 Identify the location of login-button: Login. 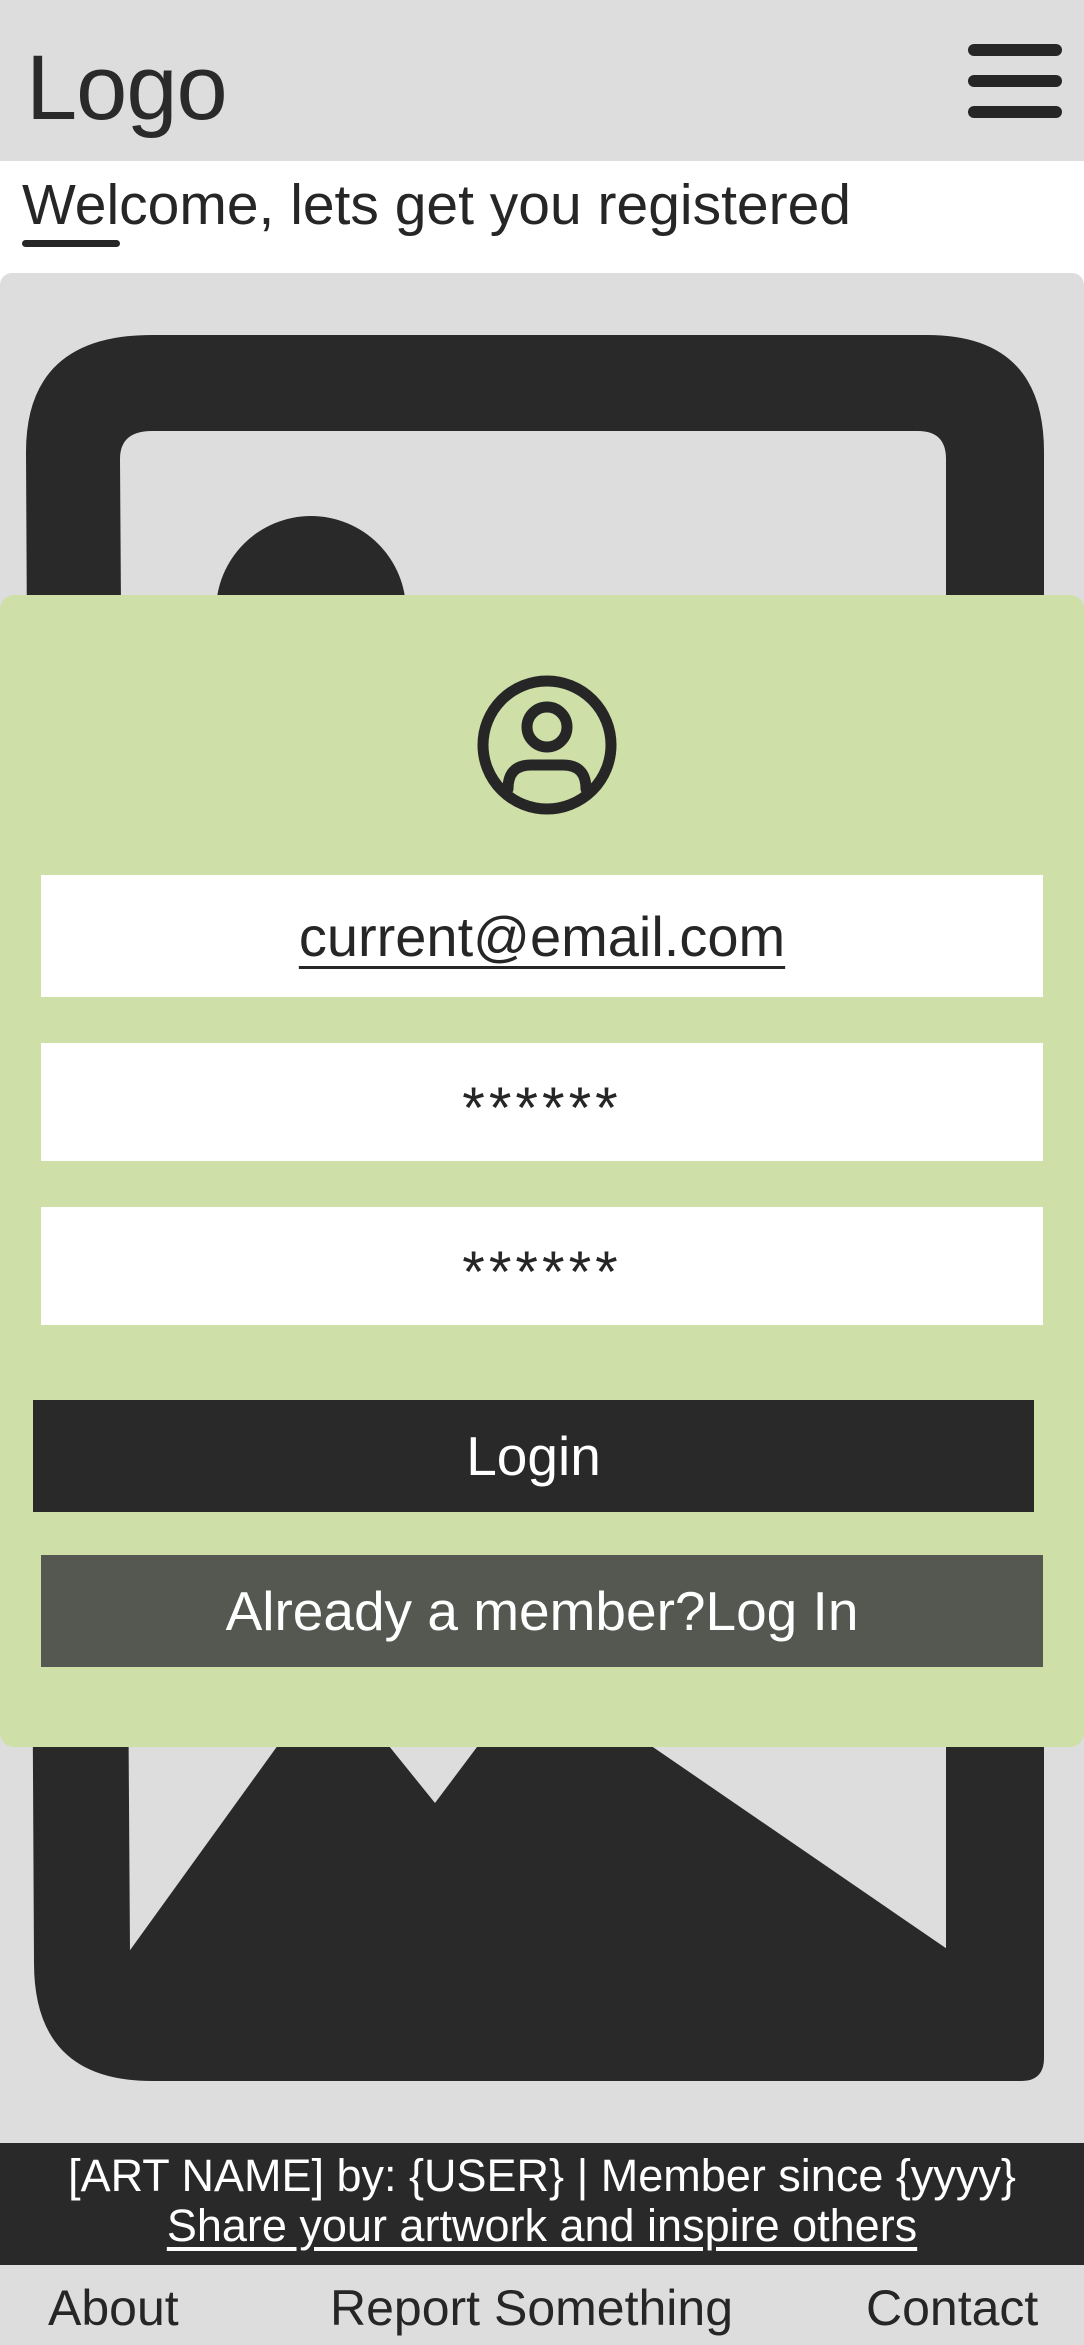
(533, 1456).